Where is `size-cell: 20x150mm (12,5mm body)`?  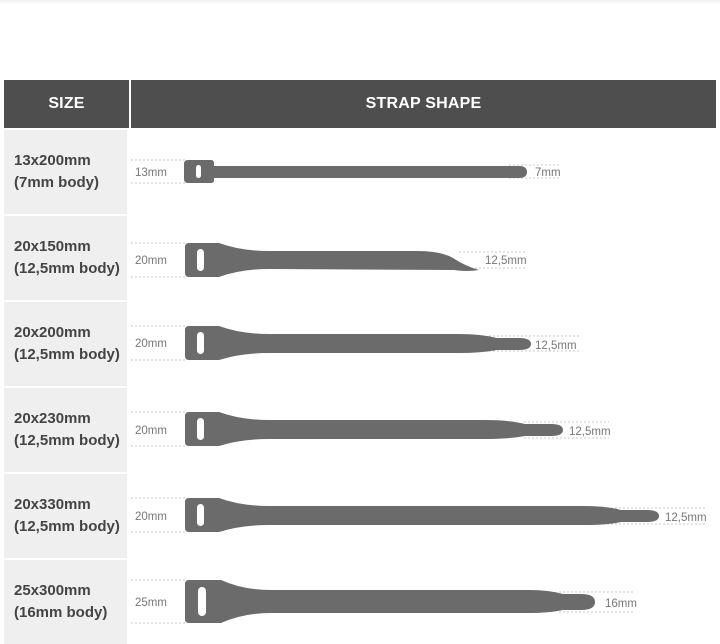
size-cell: 20x150mm (12,5mm body) is located at coordinates (66, 258).